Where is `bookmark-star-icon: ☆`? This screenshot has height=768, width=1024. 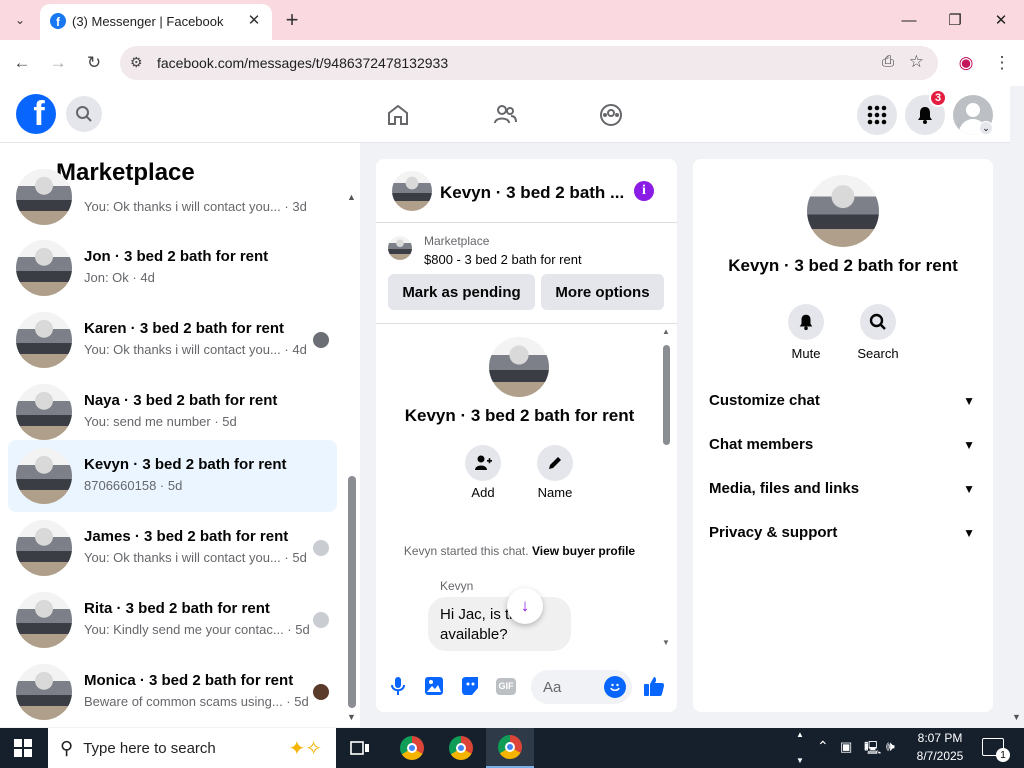
bookmark-star-icon: ☆ is located at coordinates (916, 62).